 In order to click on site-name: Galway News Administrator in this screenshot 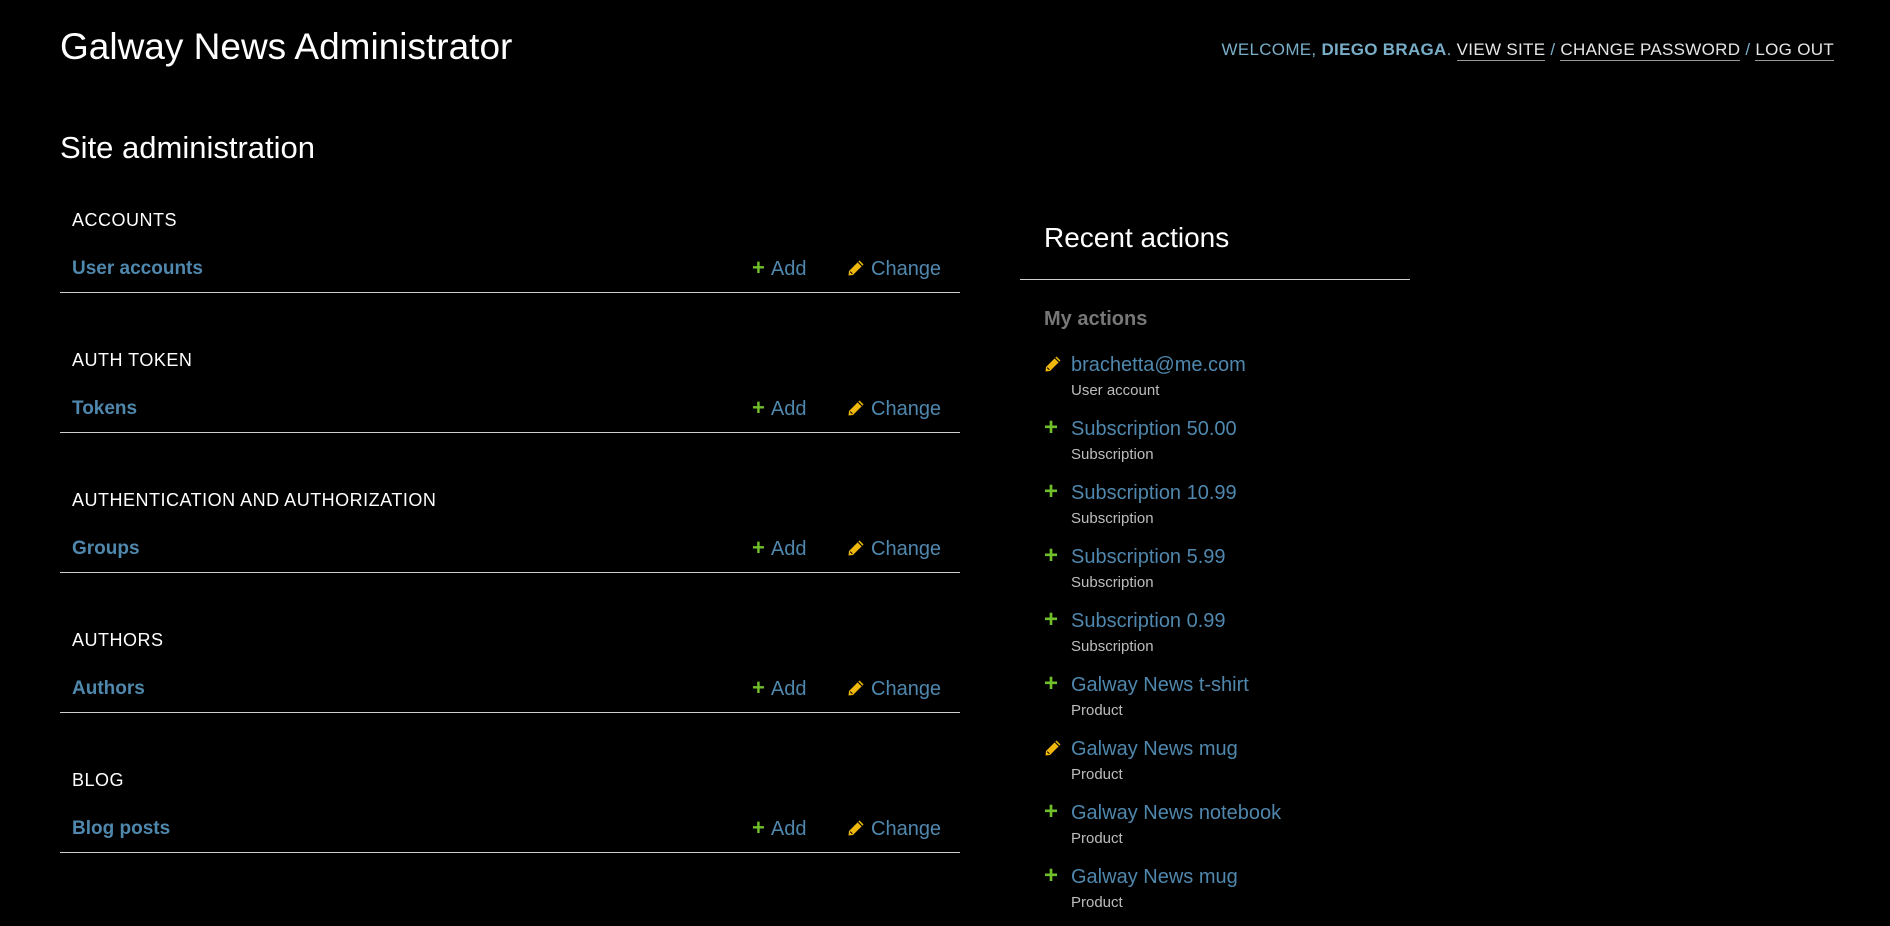, I will do `click(286, 47)`.